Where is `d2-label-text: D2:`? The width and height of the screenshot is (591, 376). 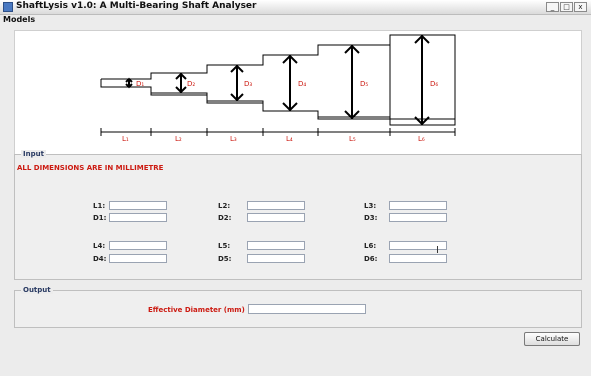
d2-label-text: D2: is located at coordinates (225, 218).